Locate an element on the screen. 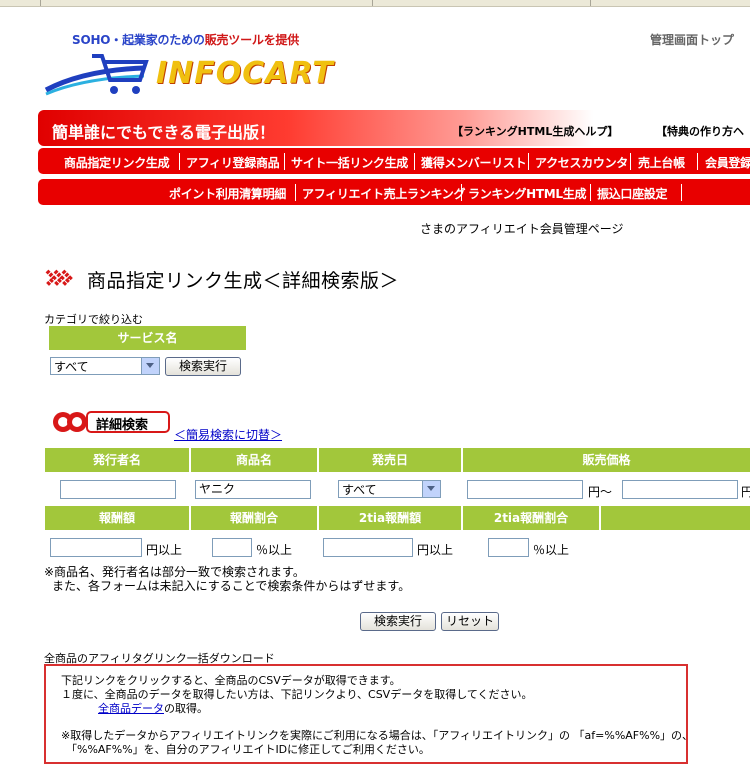  nav-item-member-registration: 会員登録 is located at coordinates (727, 162).